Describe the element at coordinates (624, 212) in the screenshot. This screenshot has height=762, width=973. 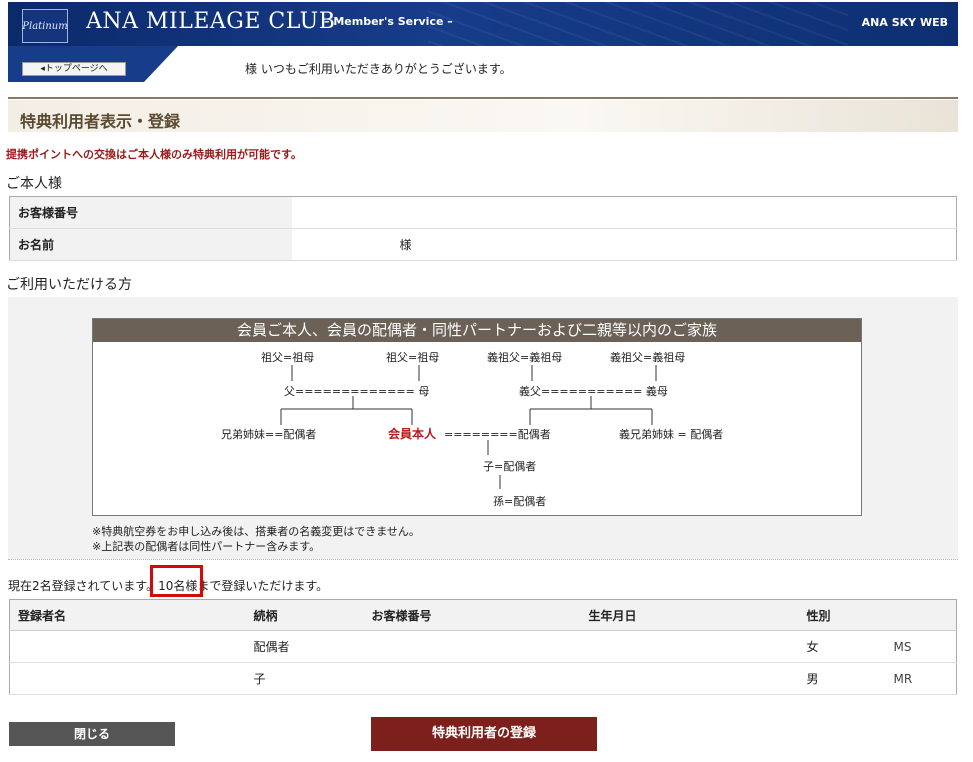
I see `customer-number-value` at that location.